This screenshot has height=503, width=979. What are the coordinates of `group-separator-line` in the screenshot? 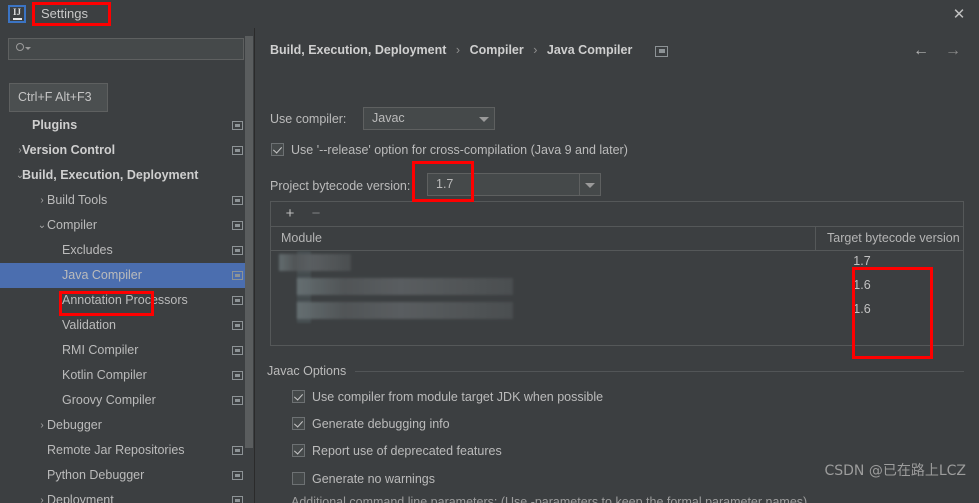 It's located at (659, 371).